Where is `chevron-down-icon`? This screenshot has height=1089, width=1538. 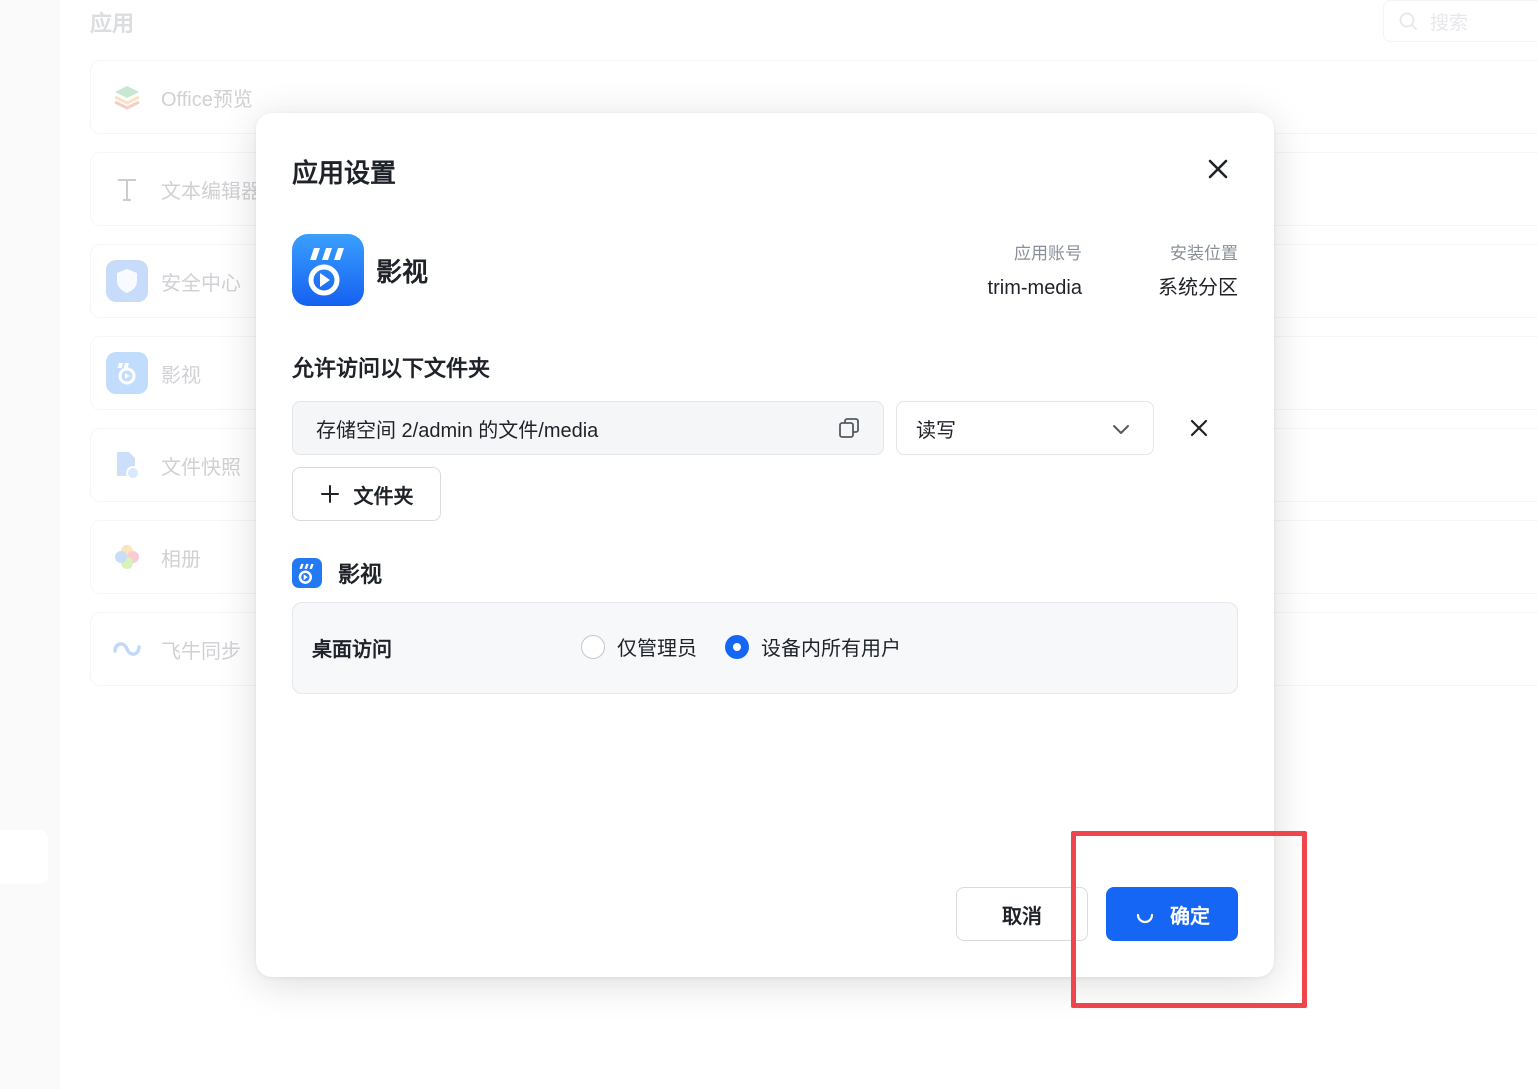 chevron-down-icon is located at coordinates (1121, 429).